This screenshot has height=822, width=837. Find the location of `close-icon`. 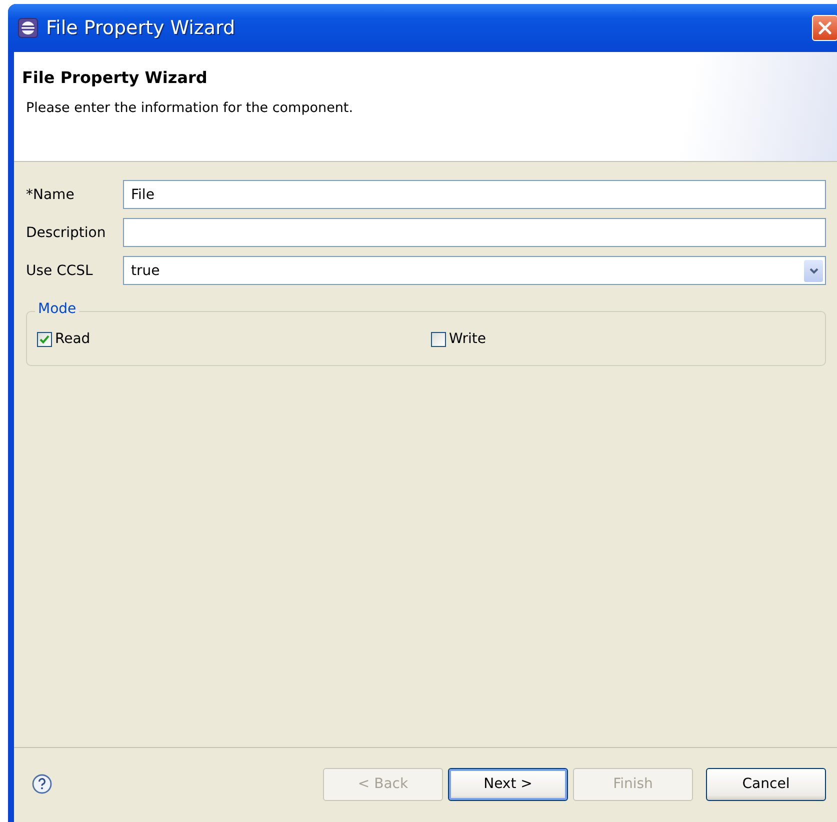

close-icon is located at coordinates (825, 28).